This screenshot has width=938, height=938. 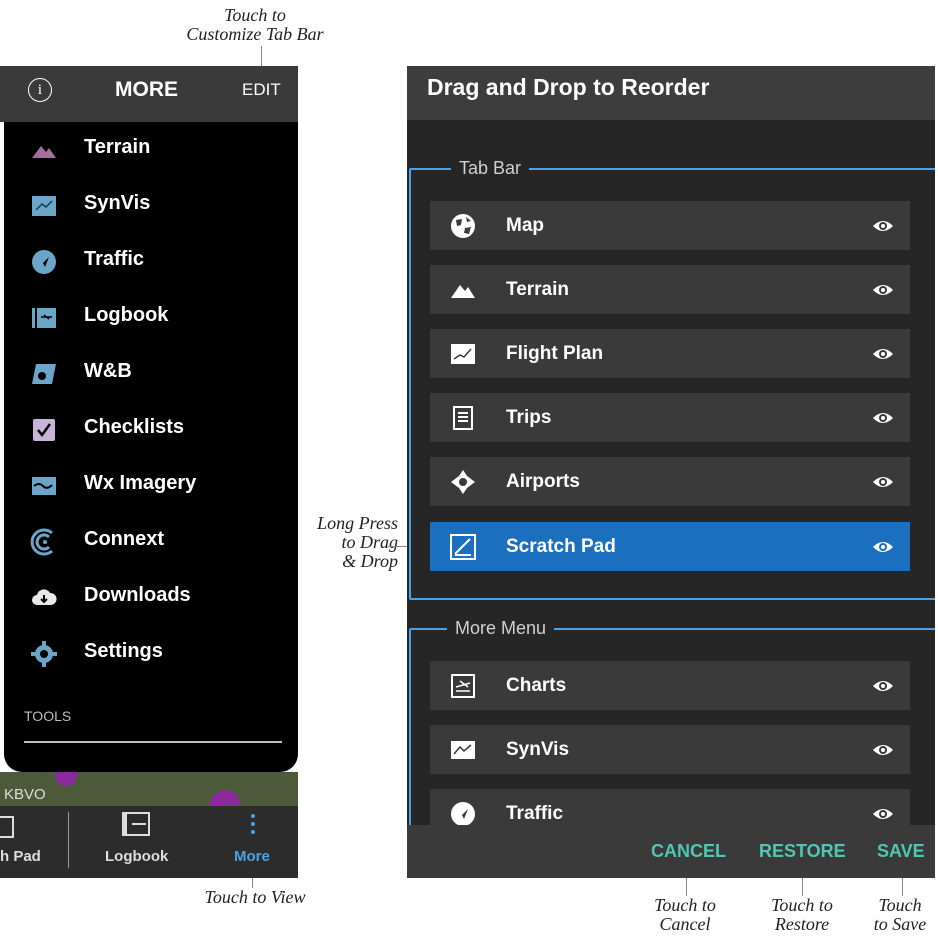 What do you see at coordinates (568, 87) in the screenshot?
I see `page-title: Drag and Drop to Reorder` at bounding box center [568, 87].